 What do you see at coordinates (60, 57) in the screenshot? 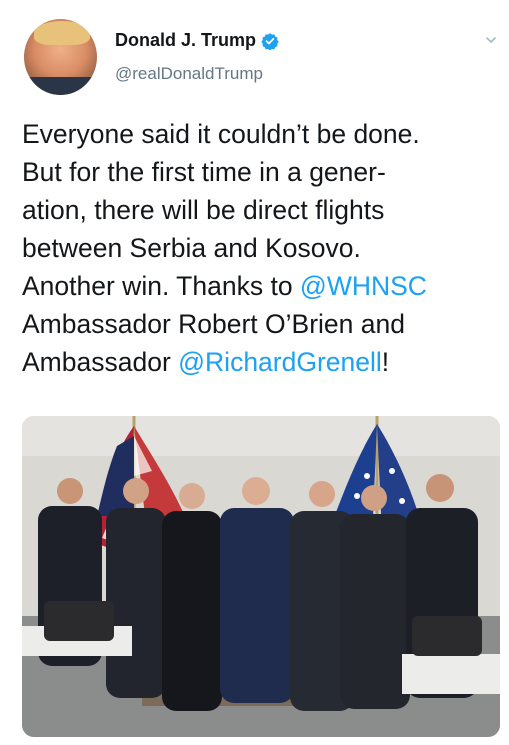
I see `avatar` at bounding box center [60, 57].